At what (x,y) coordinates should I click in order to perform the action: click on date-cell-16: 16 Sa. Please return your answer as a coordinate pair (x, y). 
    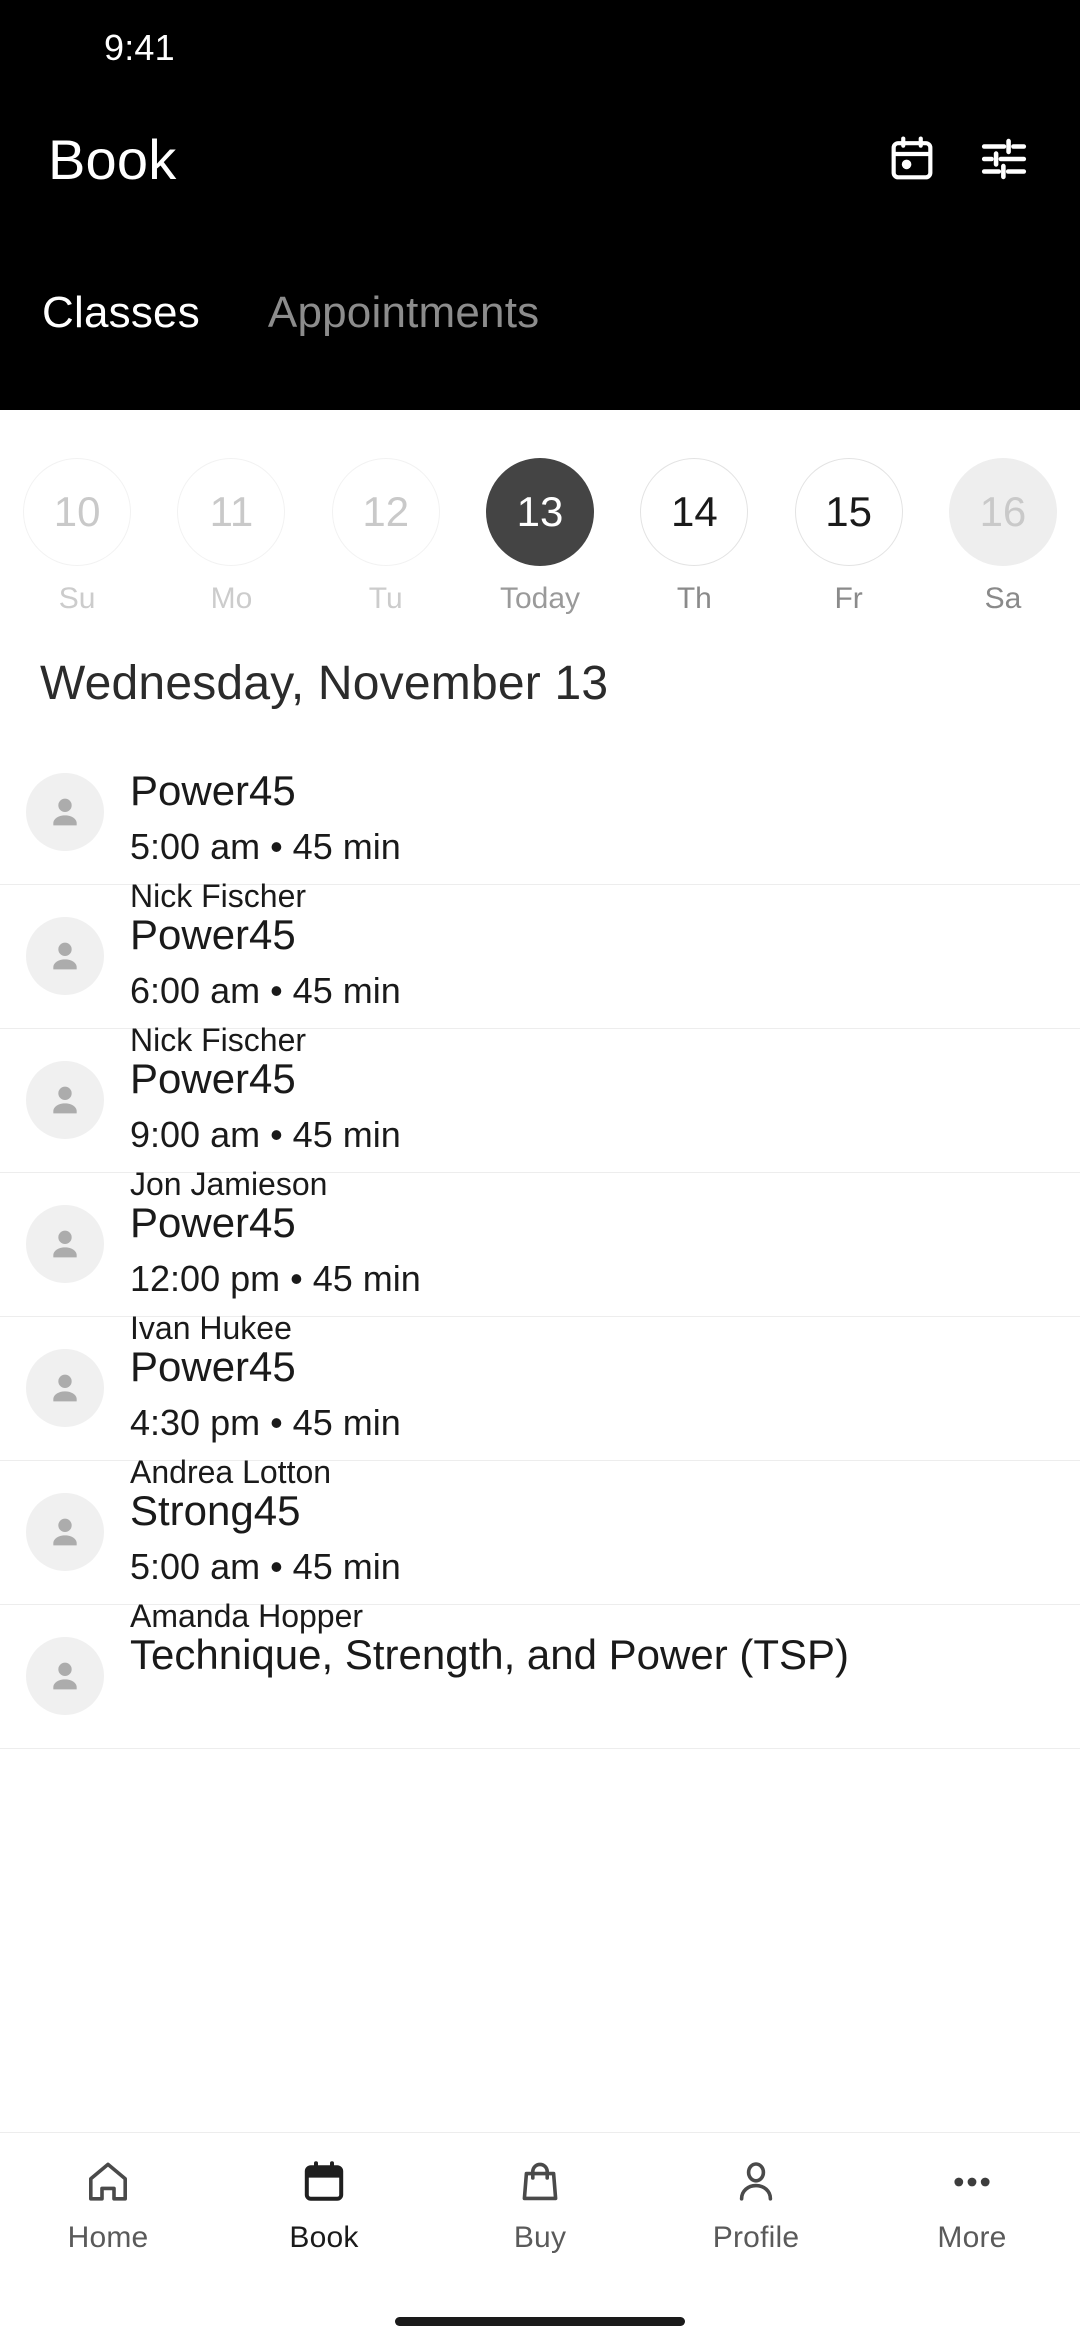
    Looking at the image, I should click on (1003, 537).